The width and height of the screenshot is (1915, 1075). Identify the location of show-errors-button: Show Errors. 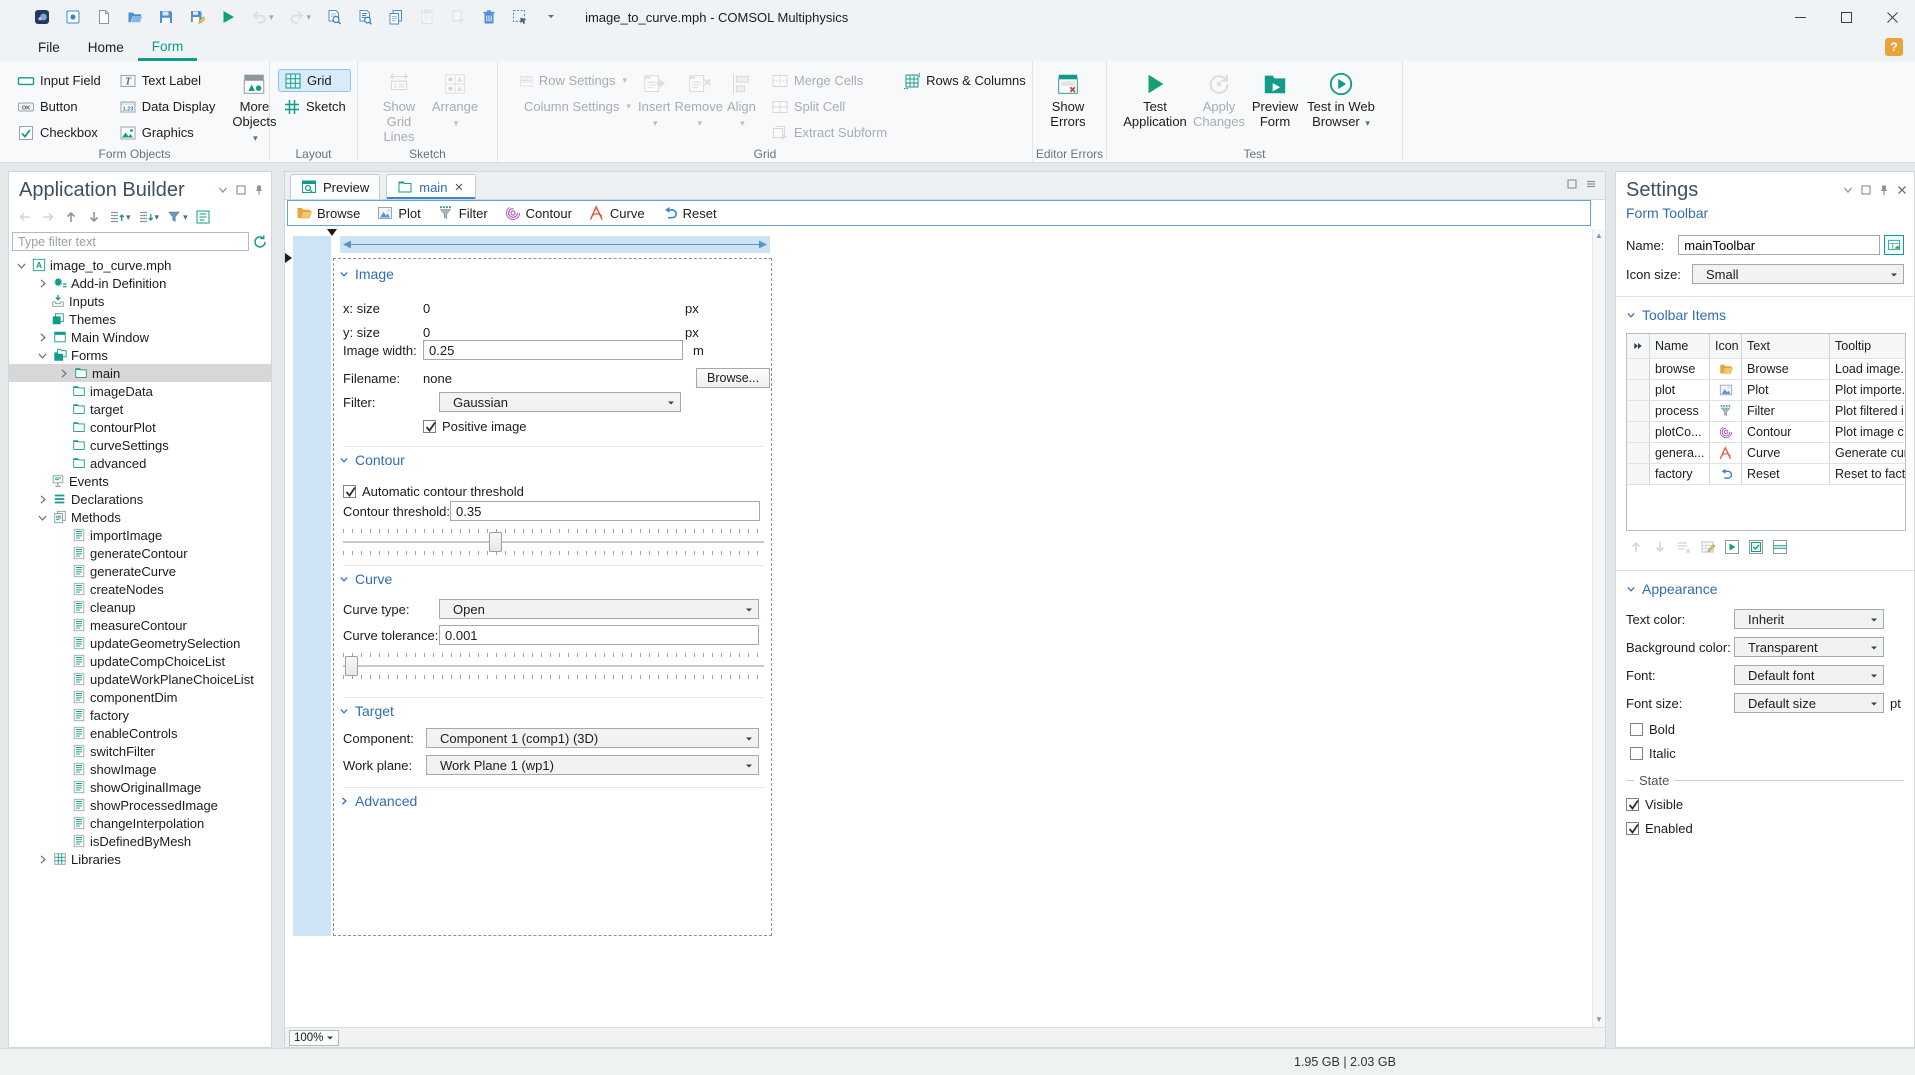
(1068, 98).